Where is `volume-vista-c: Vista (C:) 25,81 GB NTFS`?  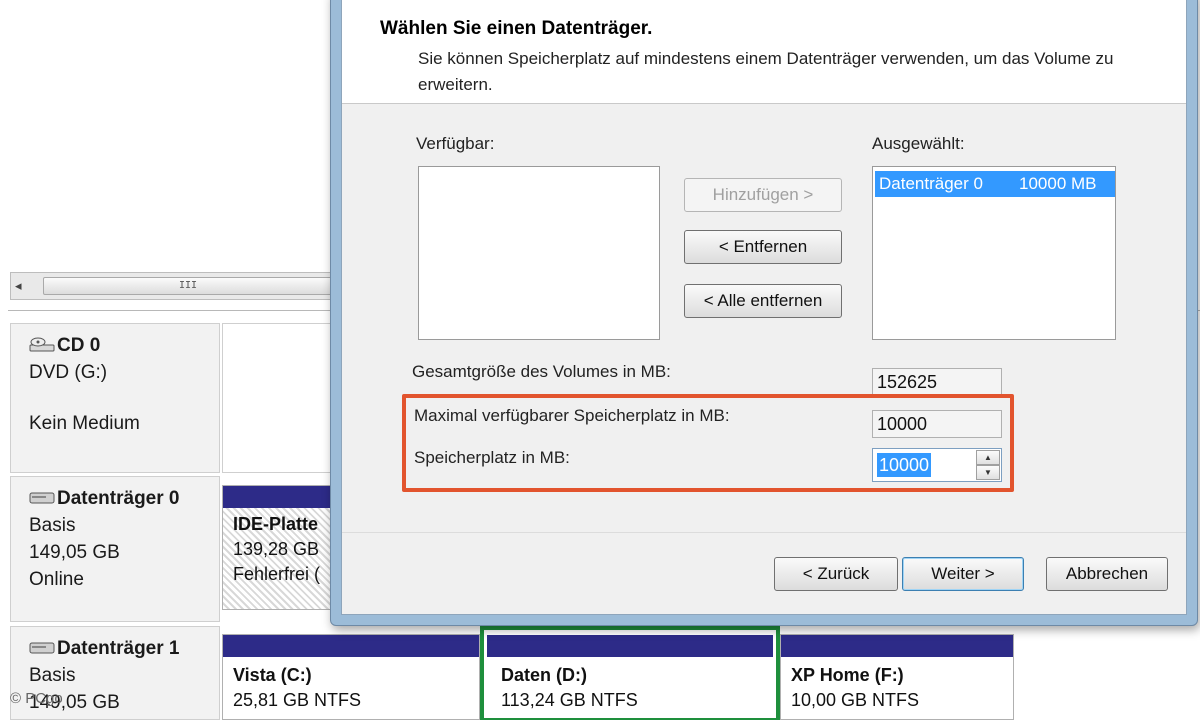 volume-vista-c: Vista (C:) 25,81 GB NTFS is located at coordinates (351, 677).